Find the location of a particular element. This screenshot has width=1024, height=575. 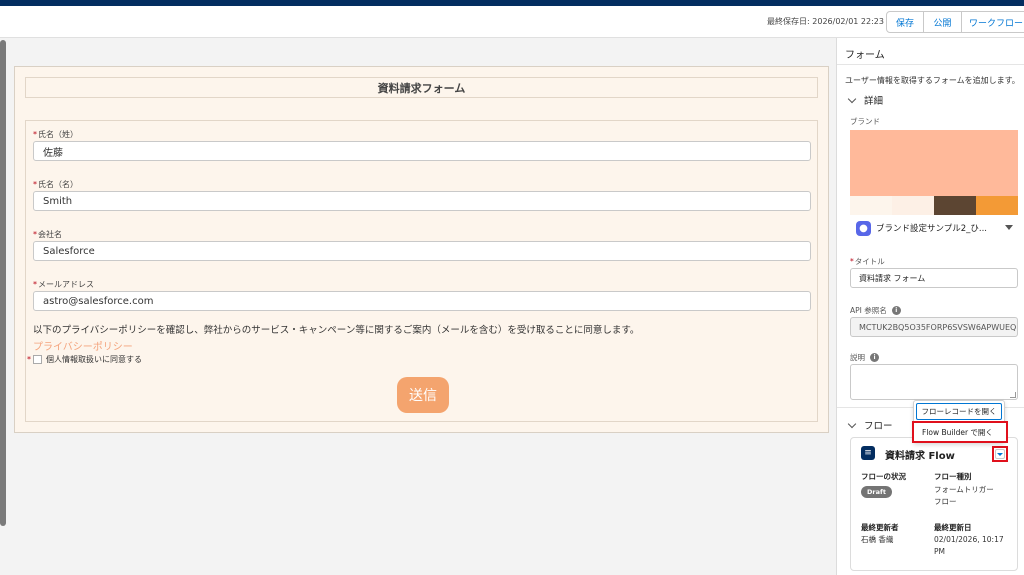

flow-actions-dropdown is located at coordinates (1000, 454).